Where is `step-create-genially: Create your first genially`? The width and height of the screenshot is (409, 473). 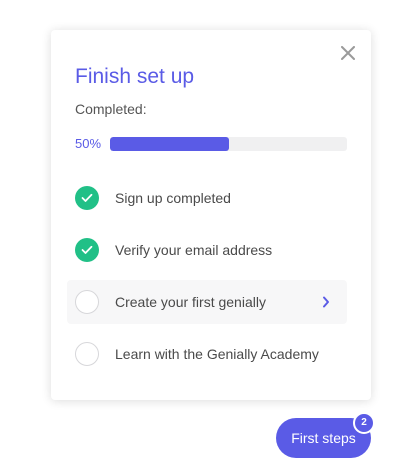
step-create-genially: Create your first genially is located at coordinates (207, 302).